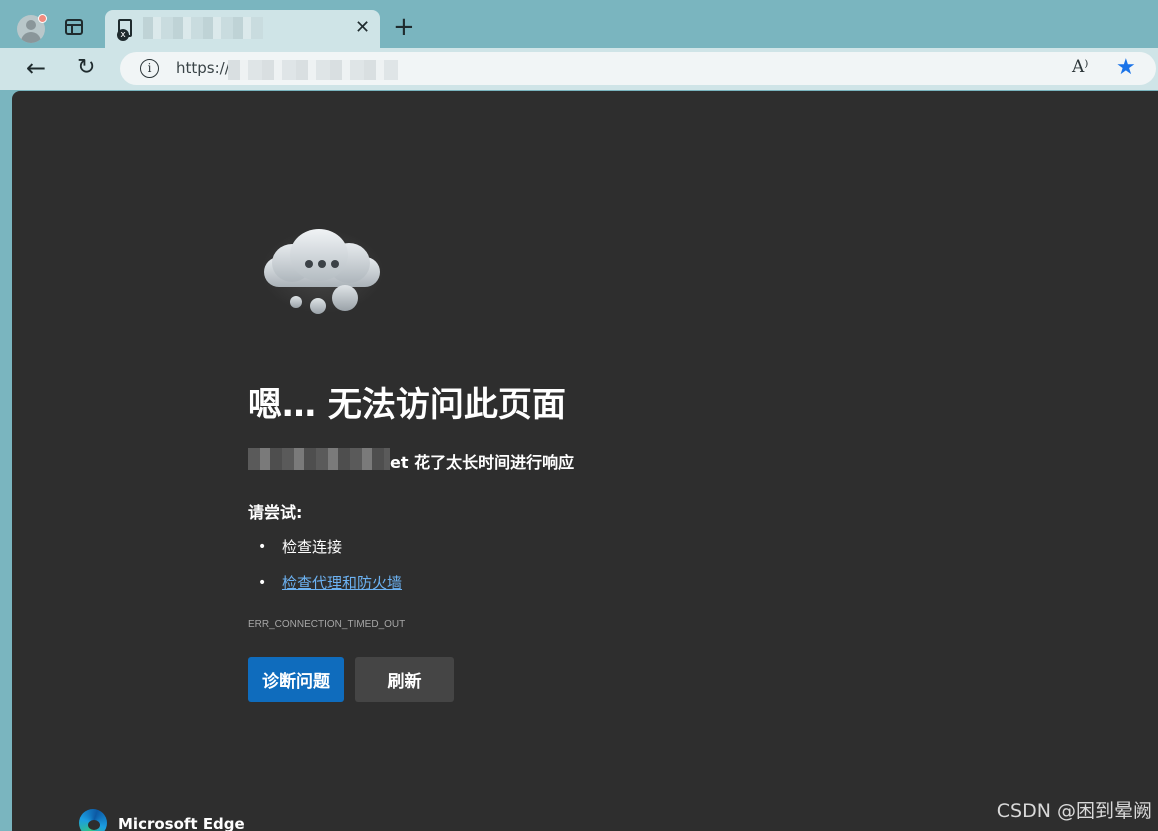 The width and height of the screenshot is (1158, 831). Describe the element at coordinates (149, 68) in the screenshot. I see `site-info-icon: i` at that location.